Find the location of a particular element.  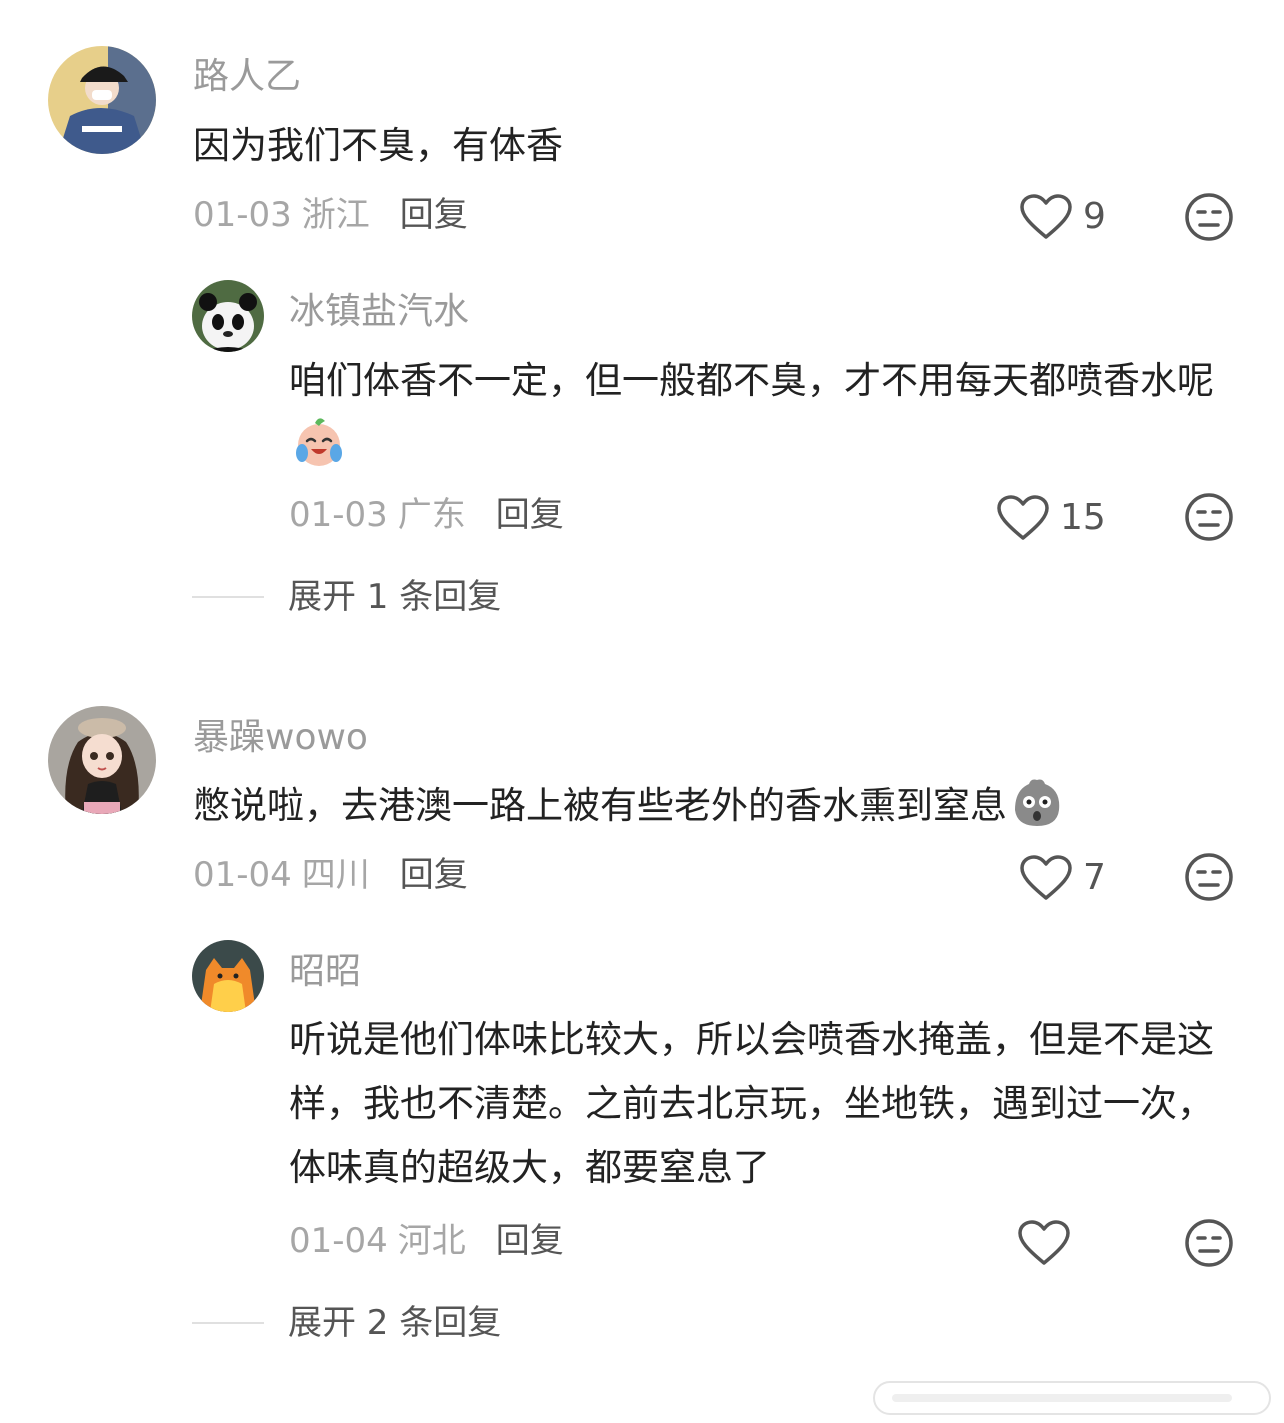

like-button: 9 is located at coordinates (1062, 217).